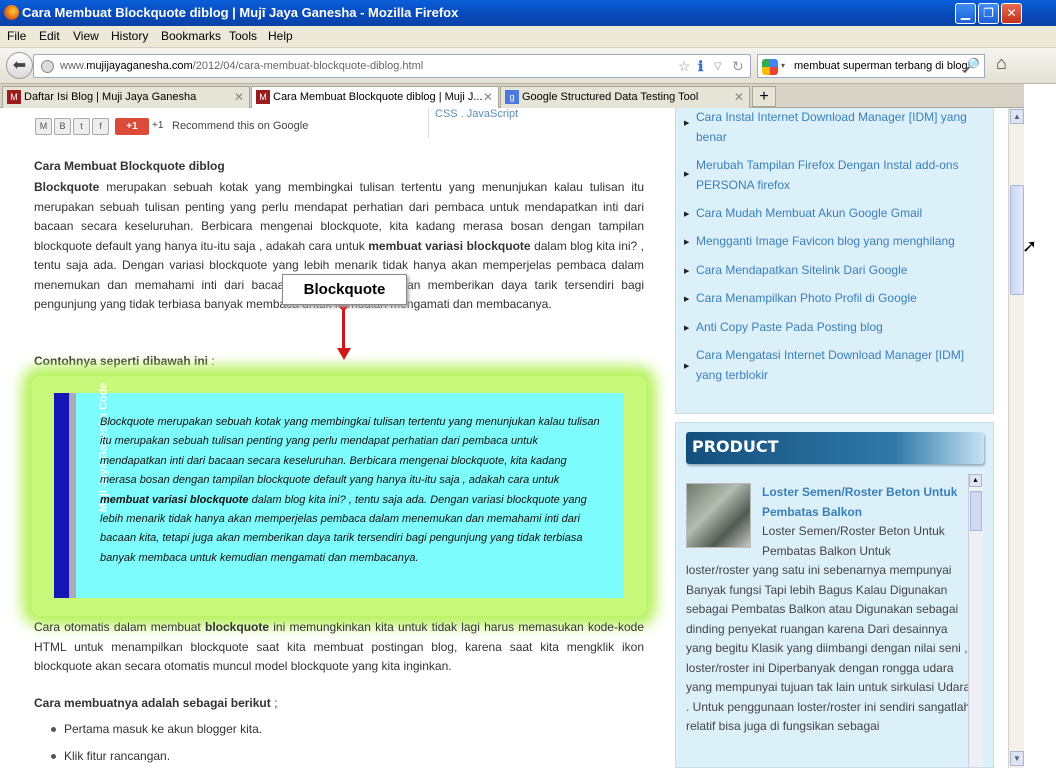 The height and width of the screenshot is (768, 1056). I want to click on sidebar-link: Cara Mudah Membuat Akun Google Gmail, so click(841, 214).